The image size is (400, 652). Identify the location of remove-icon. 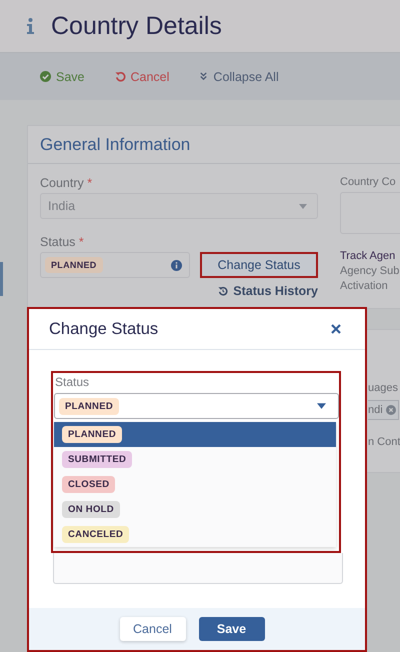
(391, 410).